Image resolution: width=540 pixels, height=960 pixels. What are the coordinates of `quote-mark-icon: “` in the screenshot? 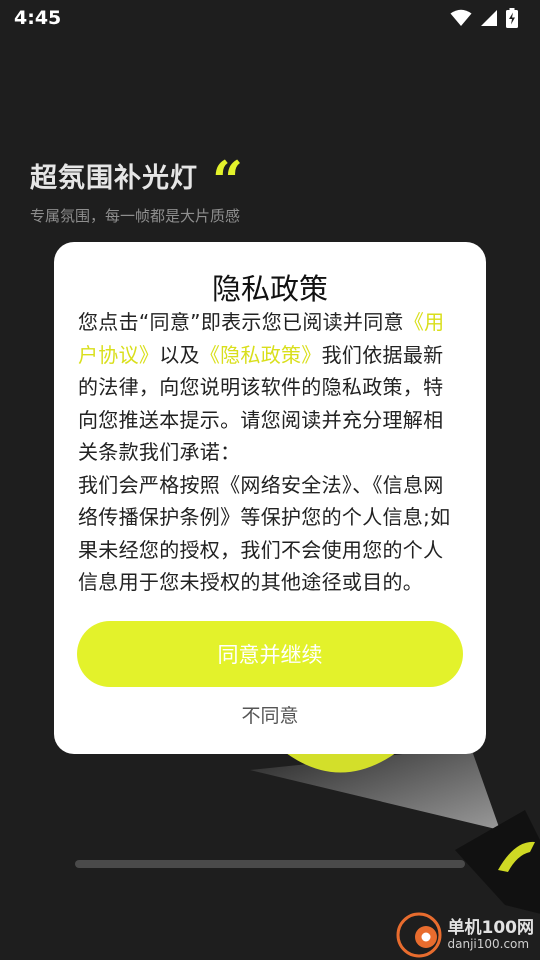 It's located at (228, 181).